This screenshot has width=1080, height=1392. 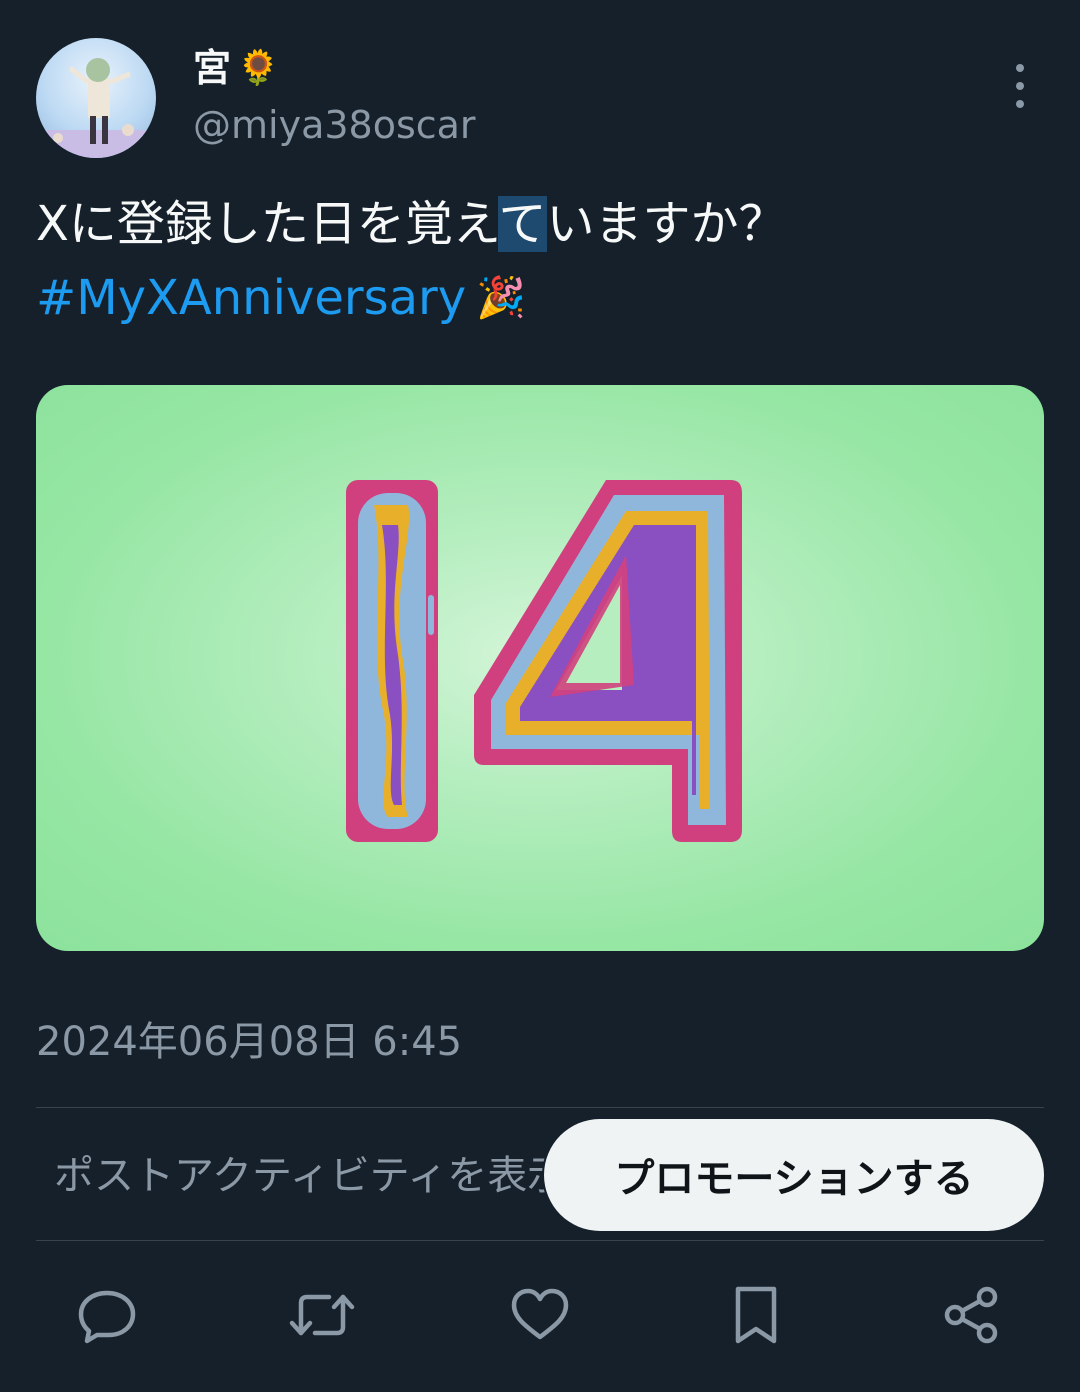 I want to click on avatar, so click(x=96, y=98).